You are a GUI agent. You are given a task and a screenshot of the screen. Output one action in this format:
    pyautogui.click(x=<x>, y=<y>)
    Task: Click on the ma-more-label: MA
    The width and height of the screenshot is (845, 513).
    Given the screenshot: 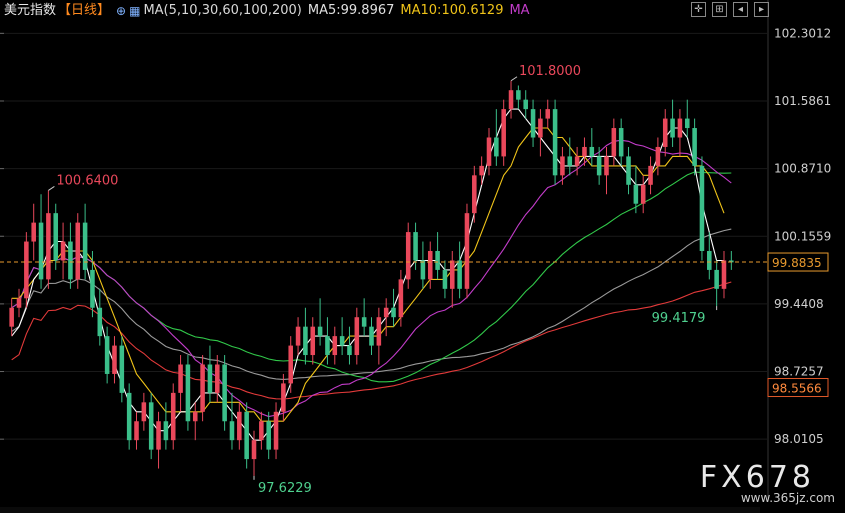 What is the action you would take?
    pyautogui.click(x=519, y=10)
    